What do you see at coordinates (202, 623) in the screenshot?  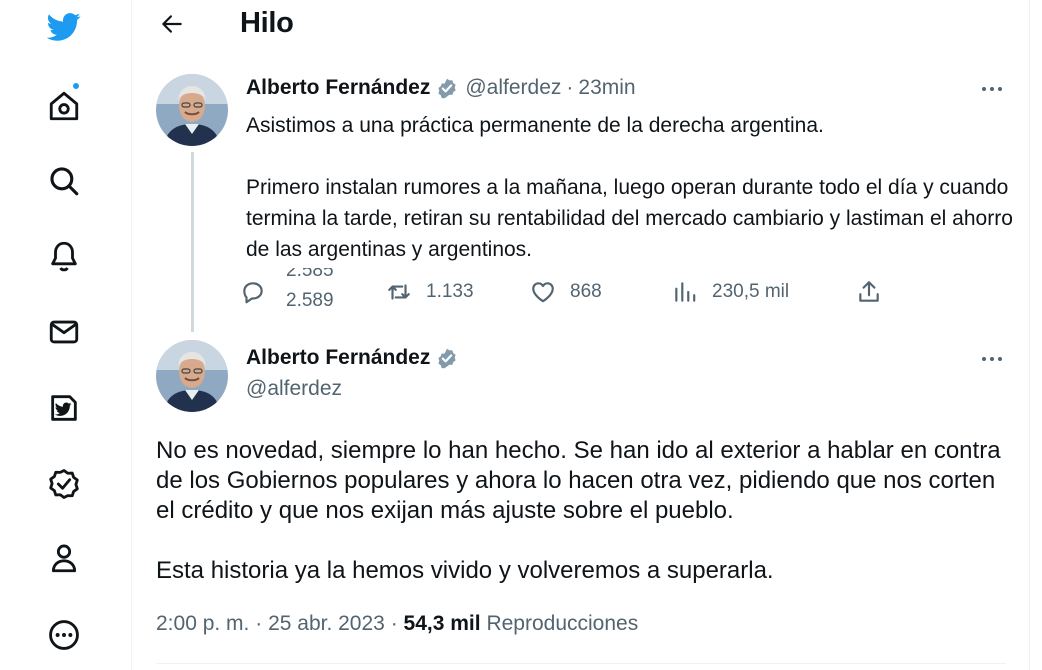 I see `tweet-time: 2:00 p. m.` at bounding box center [202, 623].